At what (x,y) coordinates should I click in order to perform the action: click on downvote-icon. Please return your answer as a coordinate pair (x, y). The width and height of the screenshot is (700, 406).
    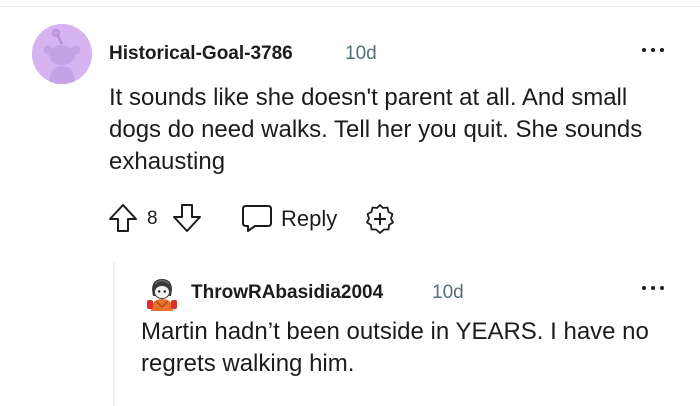
    Looking at the image, I should click on (187, 218).